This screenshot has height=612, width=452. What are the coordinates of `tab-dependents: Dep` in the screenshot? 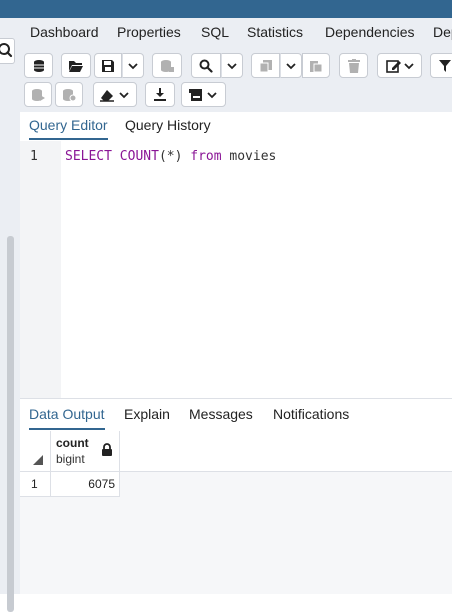 It's located at (442, 32).